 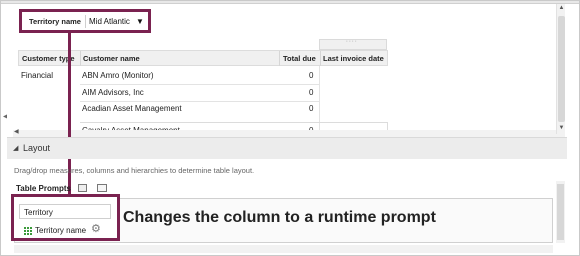 I want to click on header-last-invoice-date: Last invoice date, so click(x=353, y=58).